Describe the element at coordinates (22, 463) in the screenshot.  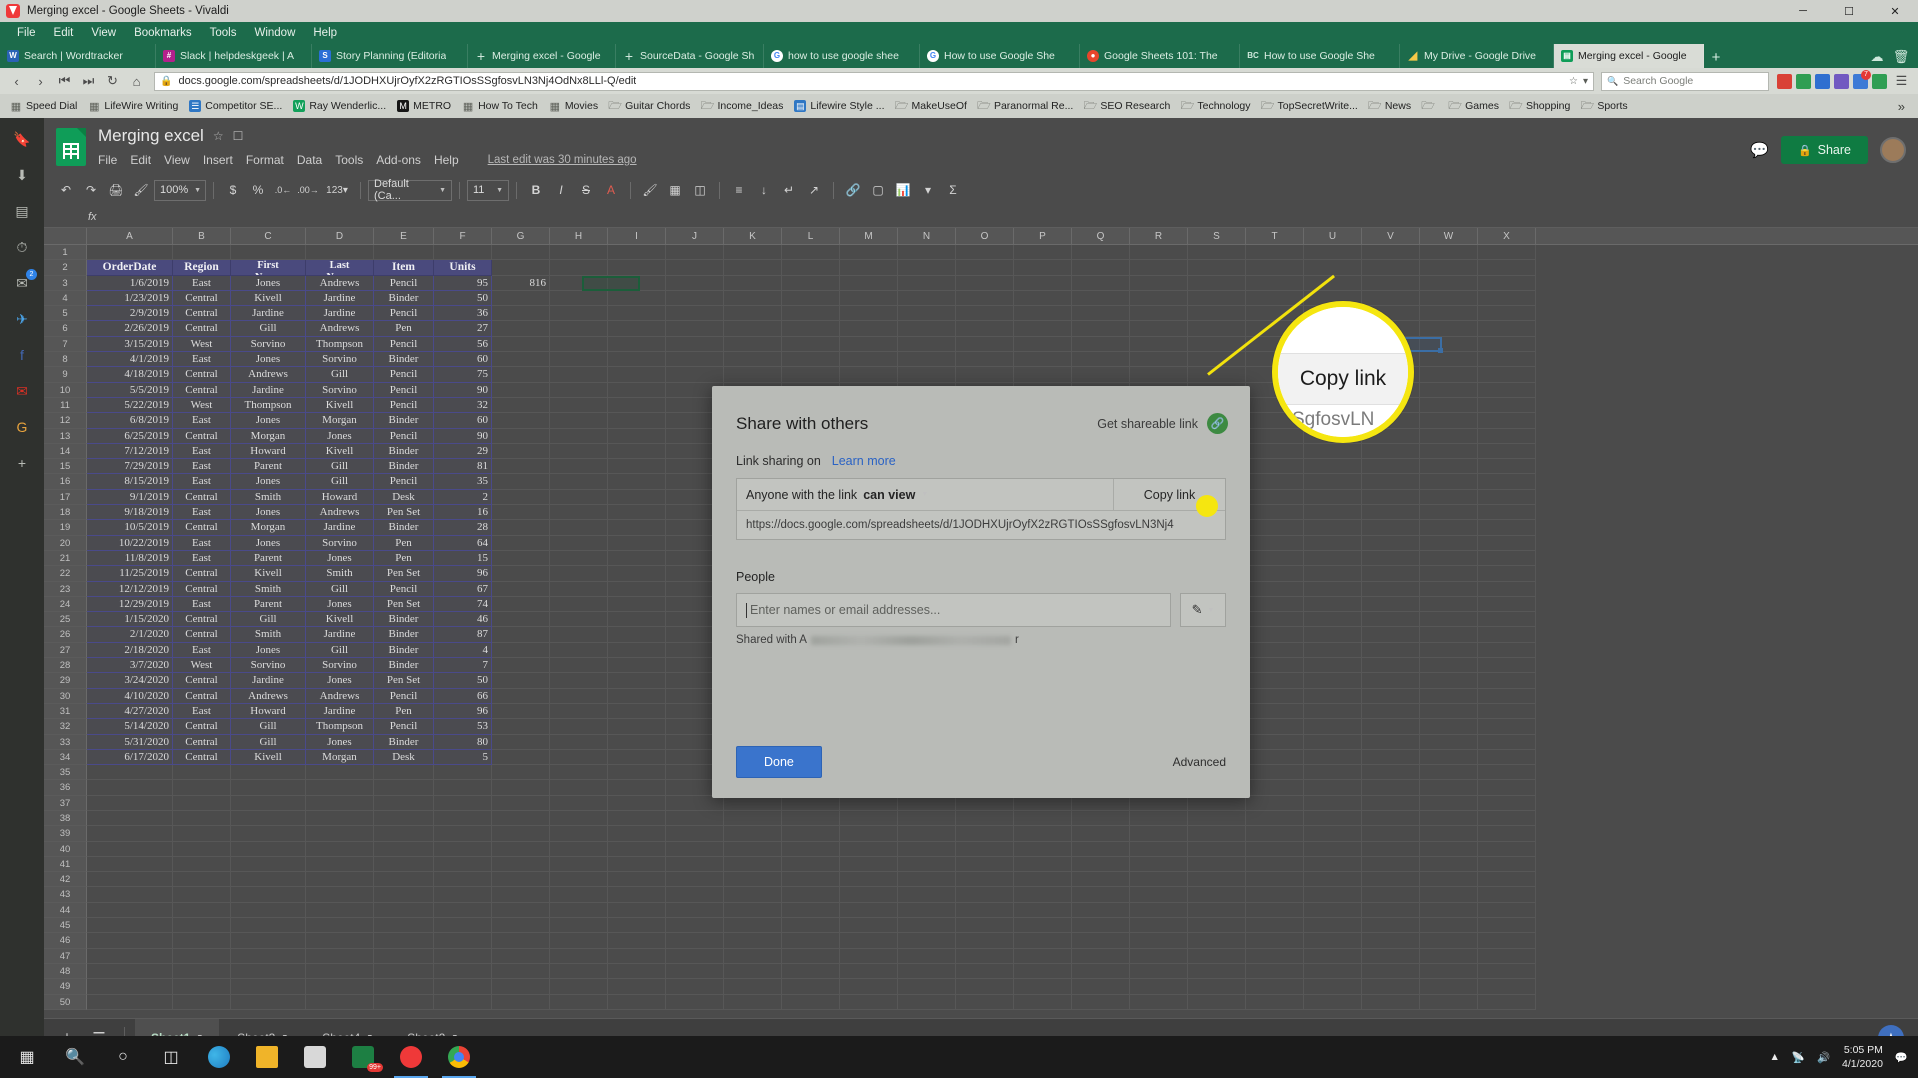
I see `add-panel-icon: +` at that location.